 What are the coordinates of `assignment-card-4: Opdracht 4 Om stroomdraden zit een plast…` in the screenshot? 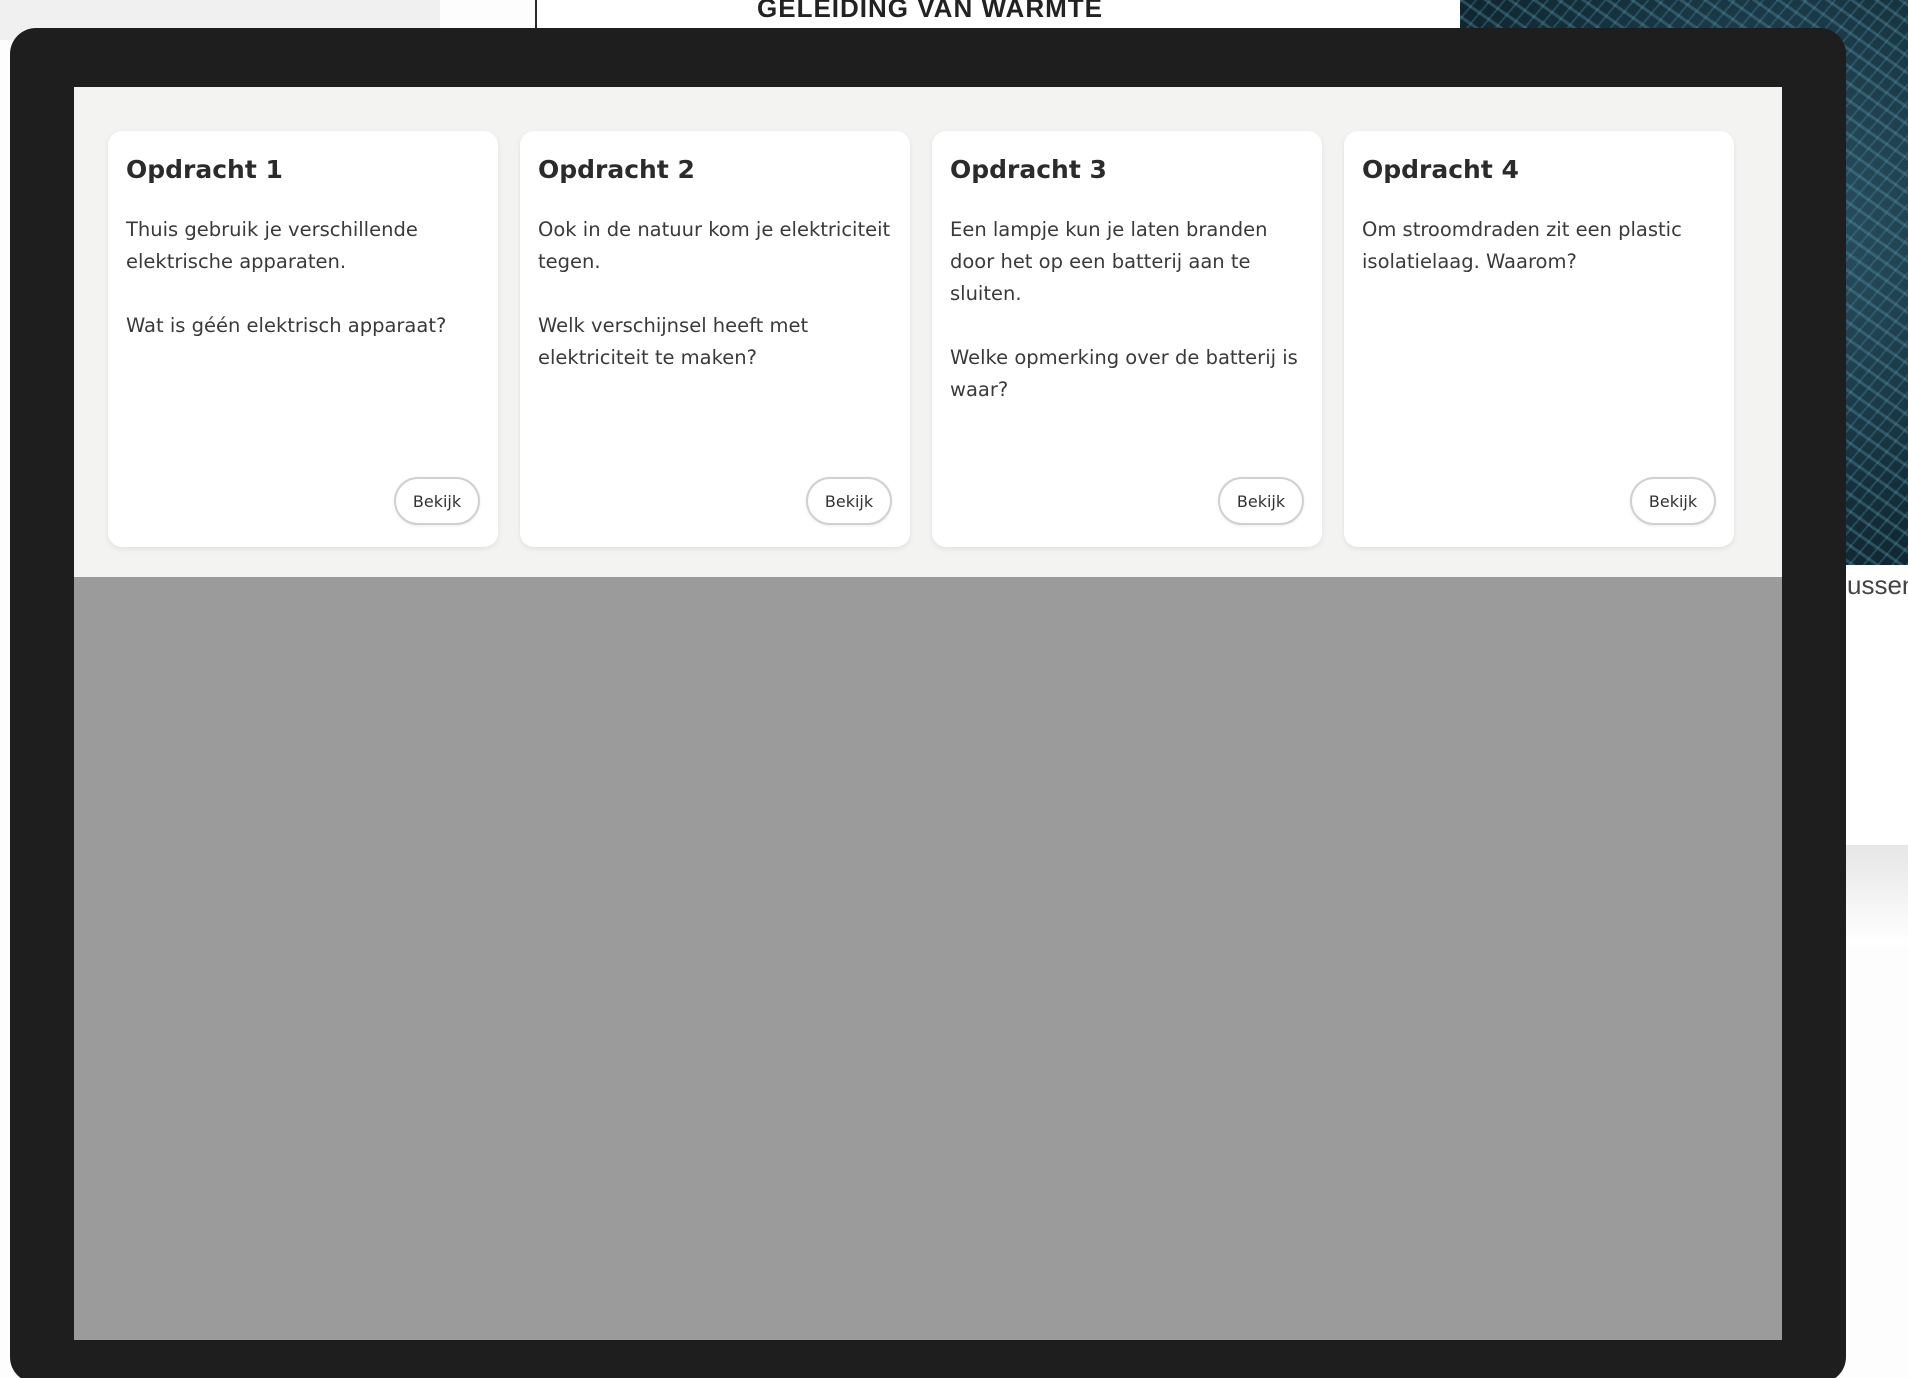 It's located at (1539, 339).